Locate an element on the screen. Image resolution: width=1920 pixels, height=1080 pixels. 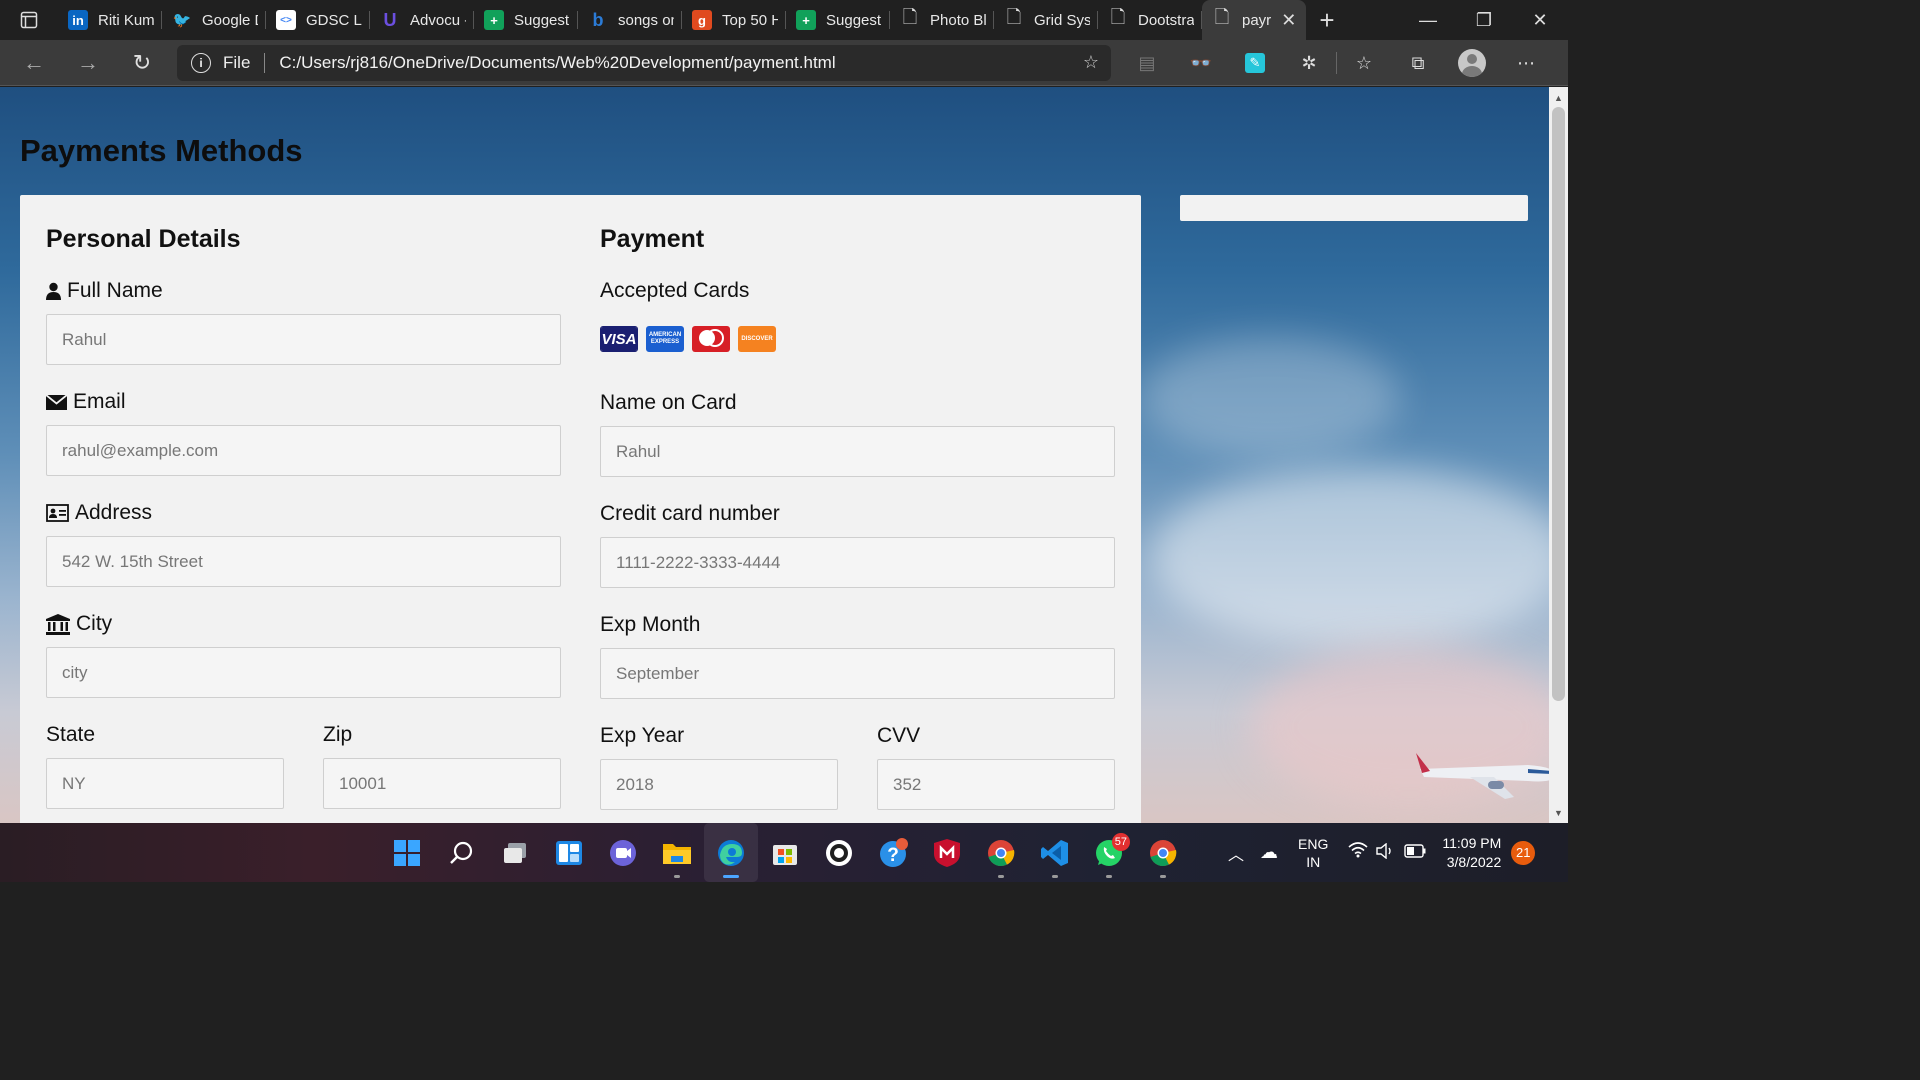
tab-label: Advocu - is located at coordinates (438, 20).